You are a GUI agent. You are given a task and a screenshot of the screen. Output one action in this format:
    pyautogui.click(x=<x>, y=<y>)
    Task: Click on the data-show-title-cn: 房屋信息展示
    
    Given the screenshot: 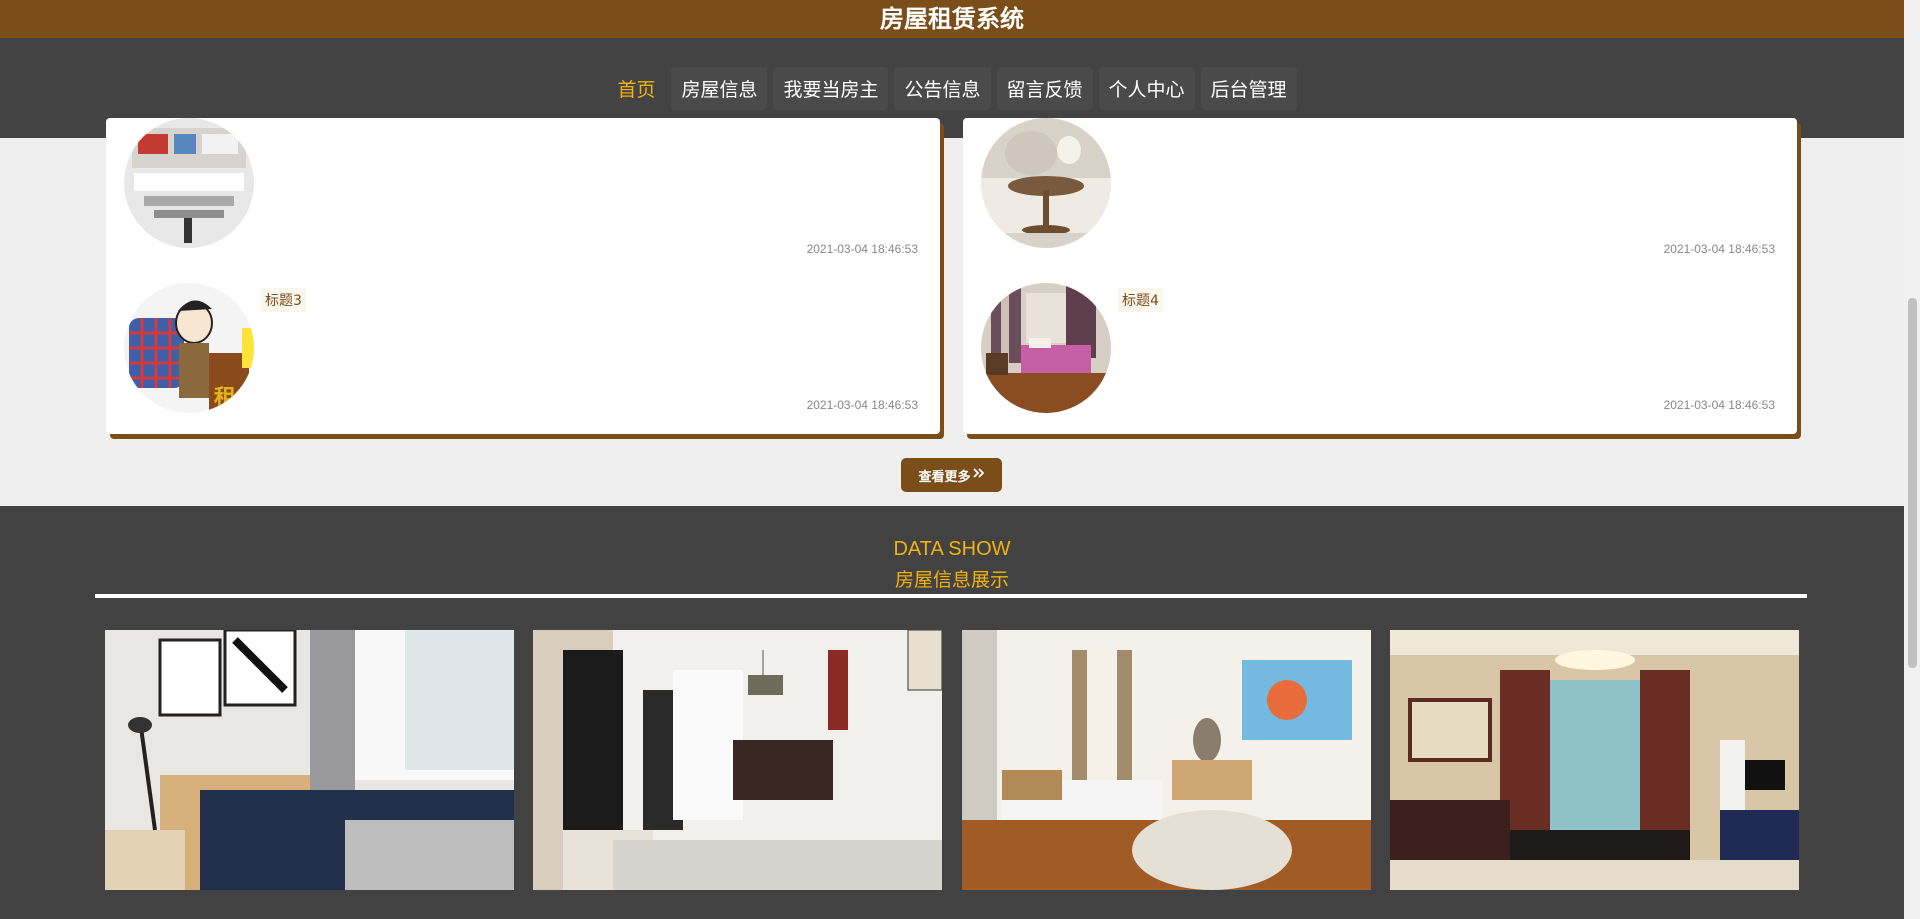 What is the action you would take?
    pyautogui.click(x=951, y=580)
    